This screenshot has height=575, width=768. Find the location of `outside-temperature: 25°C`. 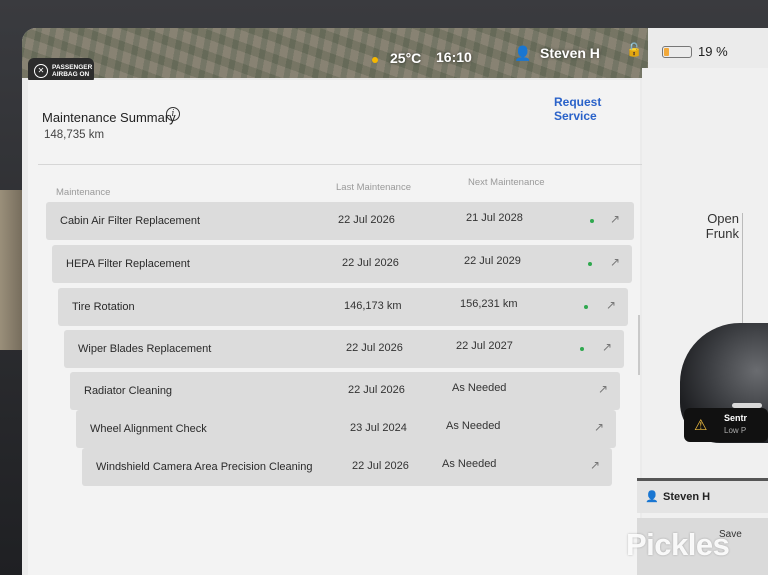

outside-temperature: 25°C is located at coordinates (406, 58).